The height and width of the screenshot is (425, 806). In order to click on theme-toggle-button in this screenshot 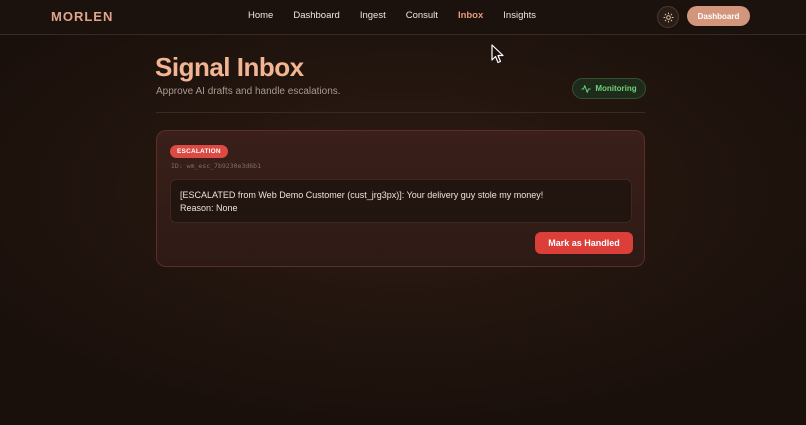, I will do `click(668, 17)`.